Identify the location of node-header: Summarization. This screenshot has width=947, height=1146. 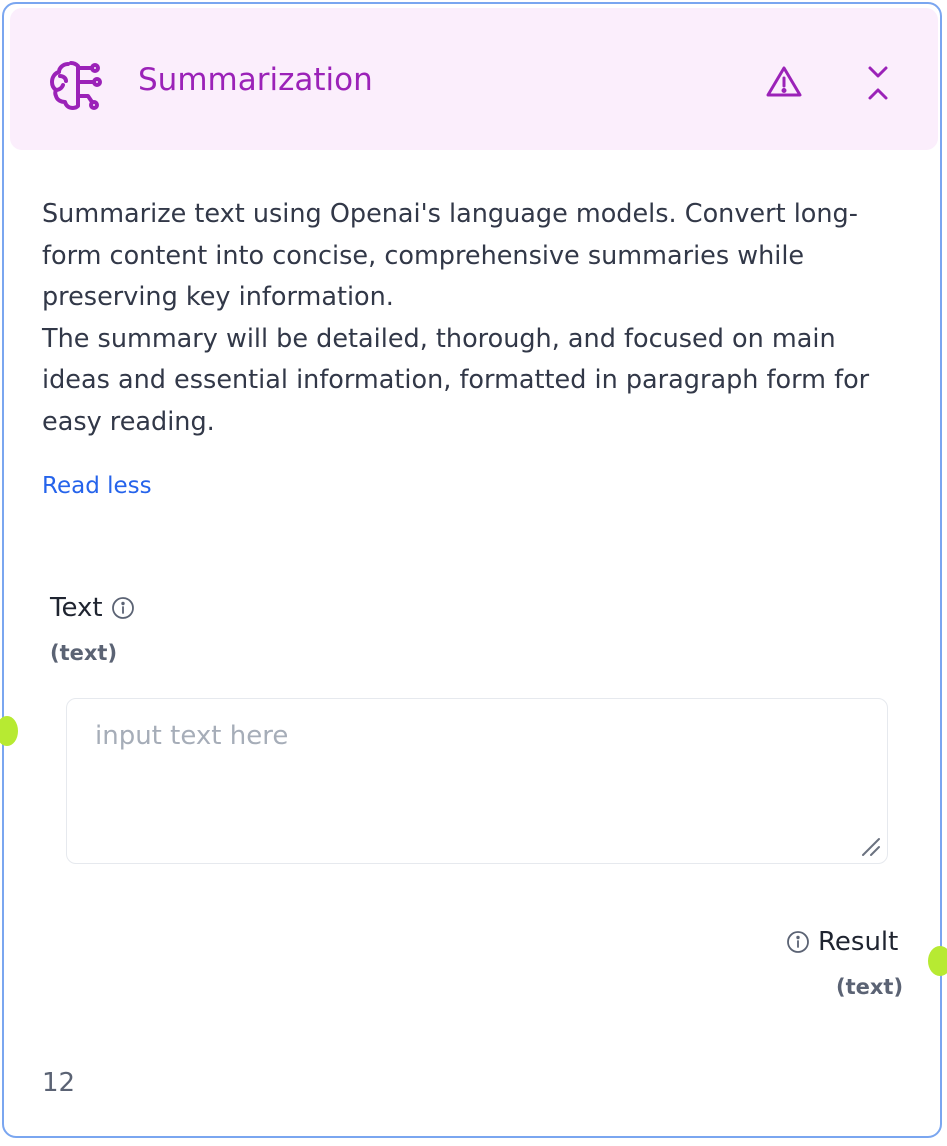
(474, 79).